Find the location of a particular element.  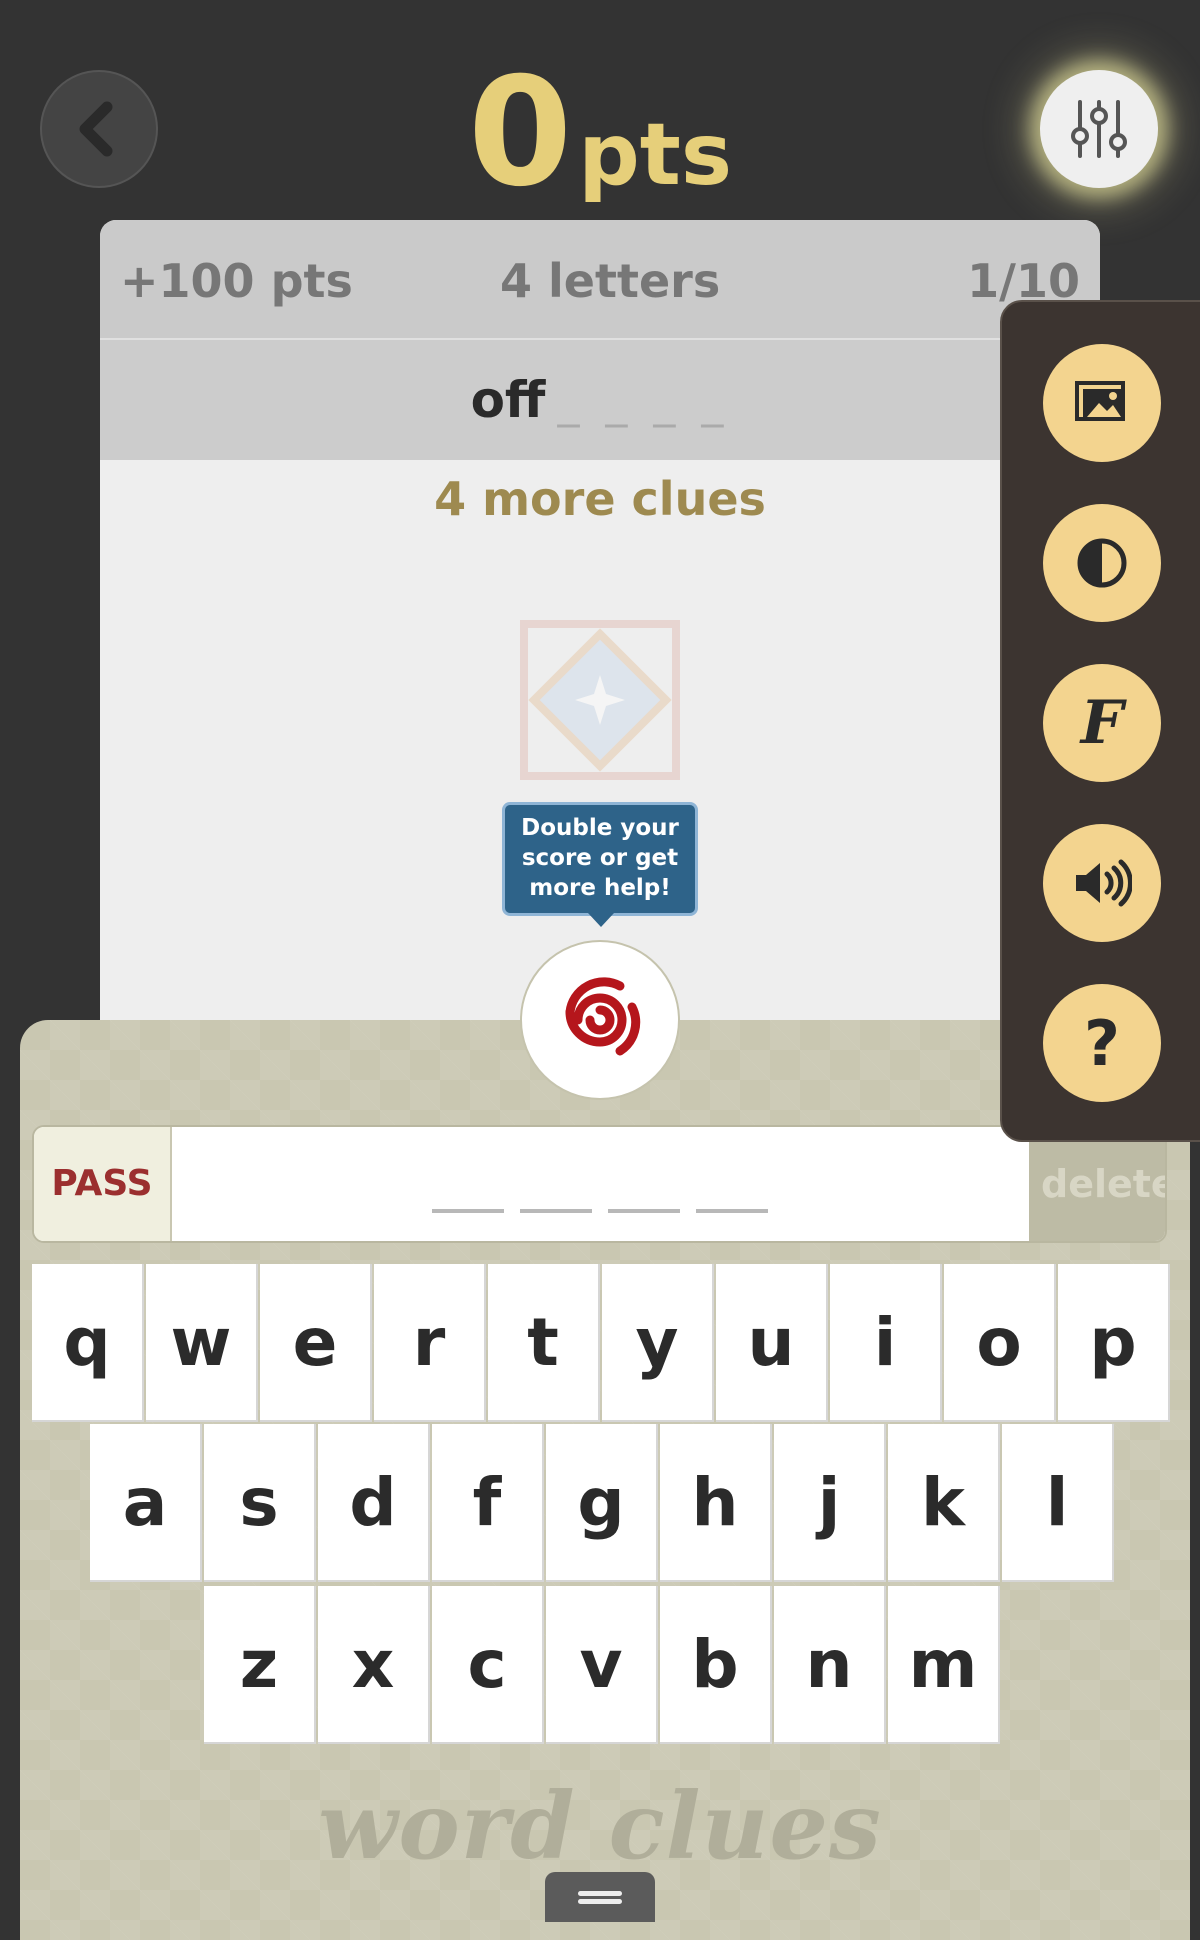

font-button: F is located at coordinates (1102, 723).